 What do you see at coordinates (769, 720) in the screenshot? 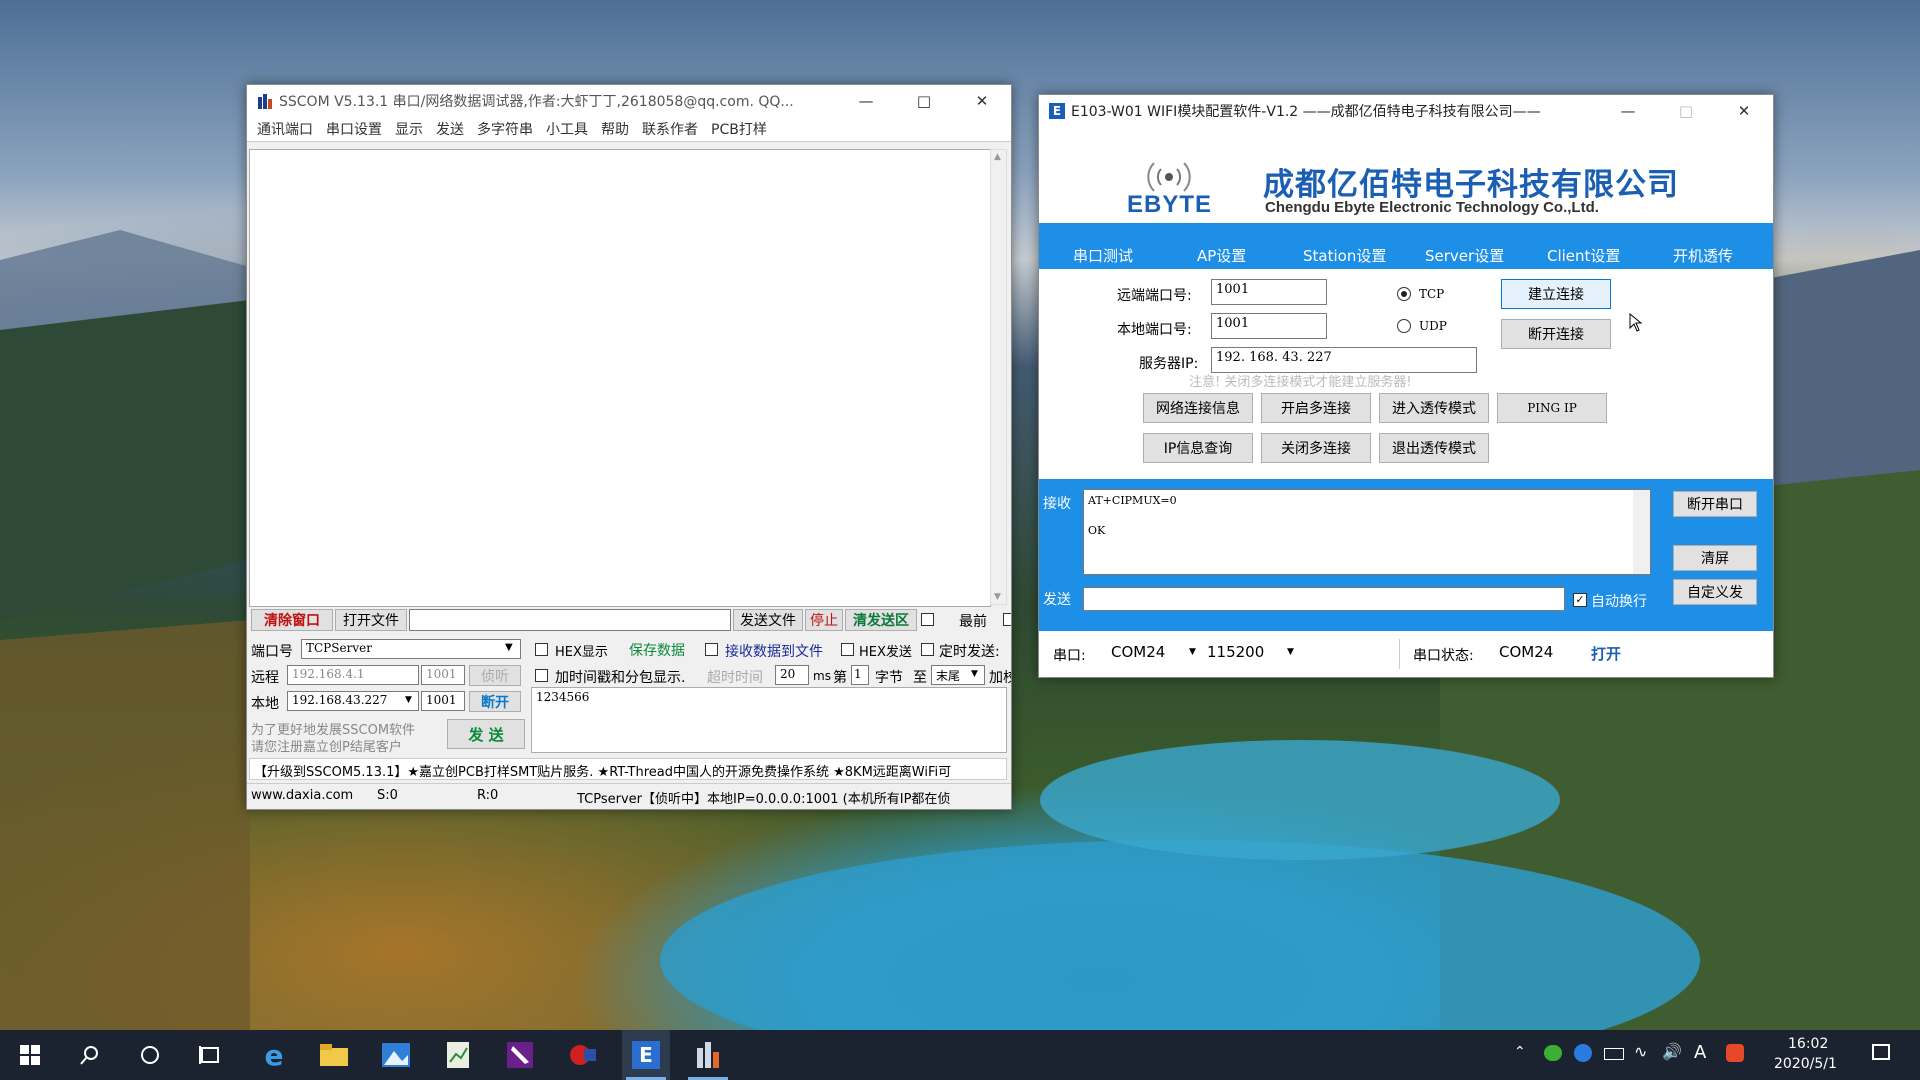
I see `send-text-area: 1234566` at bounding box center [769, 720].